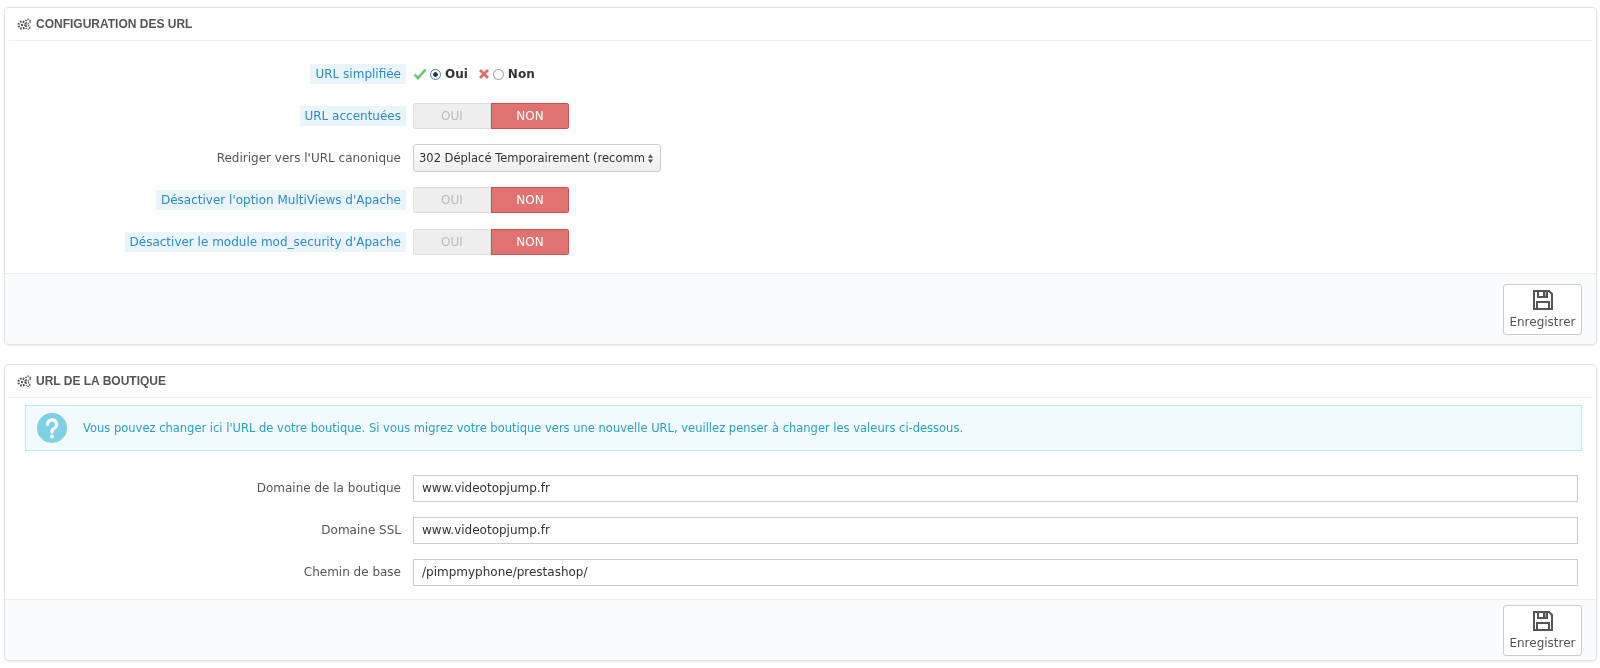 This screenshot has height=668, width=1600. Describe the element at coordinates (308, 158) in the screenshot. I see `field-label: Rediriger vers l'URL canonique` at that location.